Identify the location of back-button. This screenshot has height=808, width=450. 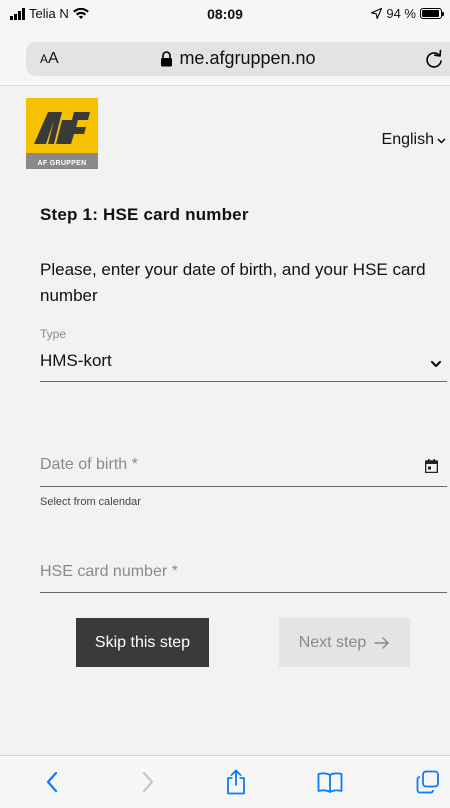
(52, 782).